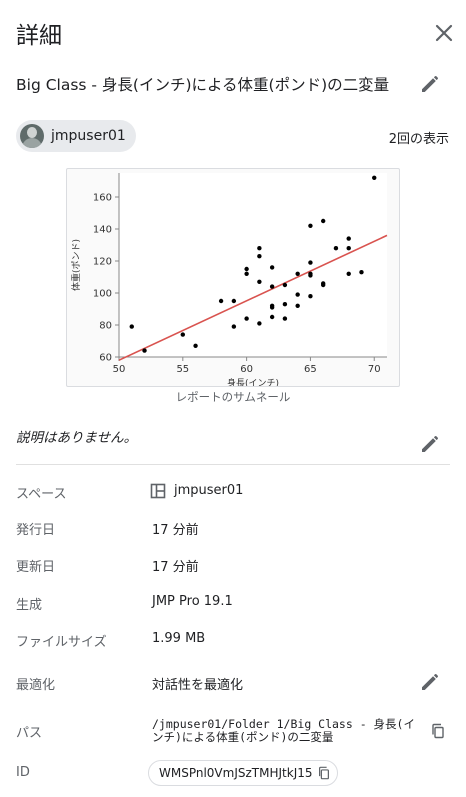  What do you see at coordinates (32, 136) in the screenshot?
I see `avatar` at bounding box center [32, 136].